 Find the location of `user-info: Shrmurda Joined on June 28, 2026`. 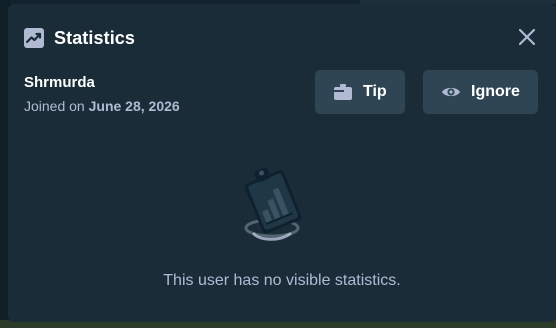

user-info: Shrmurda Joined on June 28, 2026 is located at coordinates (102, 94).